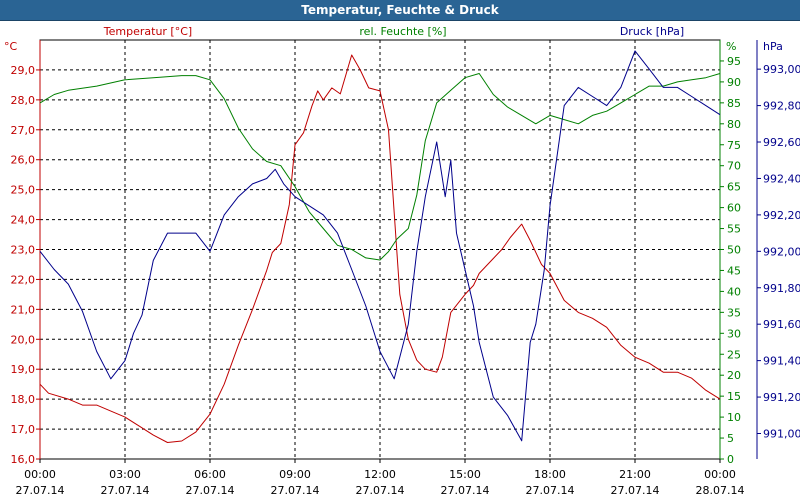 This screenshot has height=500, width=800. What do you see at coordinates (23, 399) in the screenshot?
I see `temperature-tick-label: 18,0` at bounding box center [23, 399].